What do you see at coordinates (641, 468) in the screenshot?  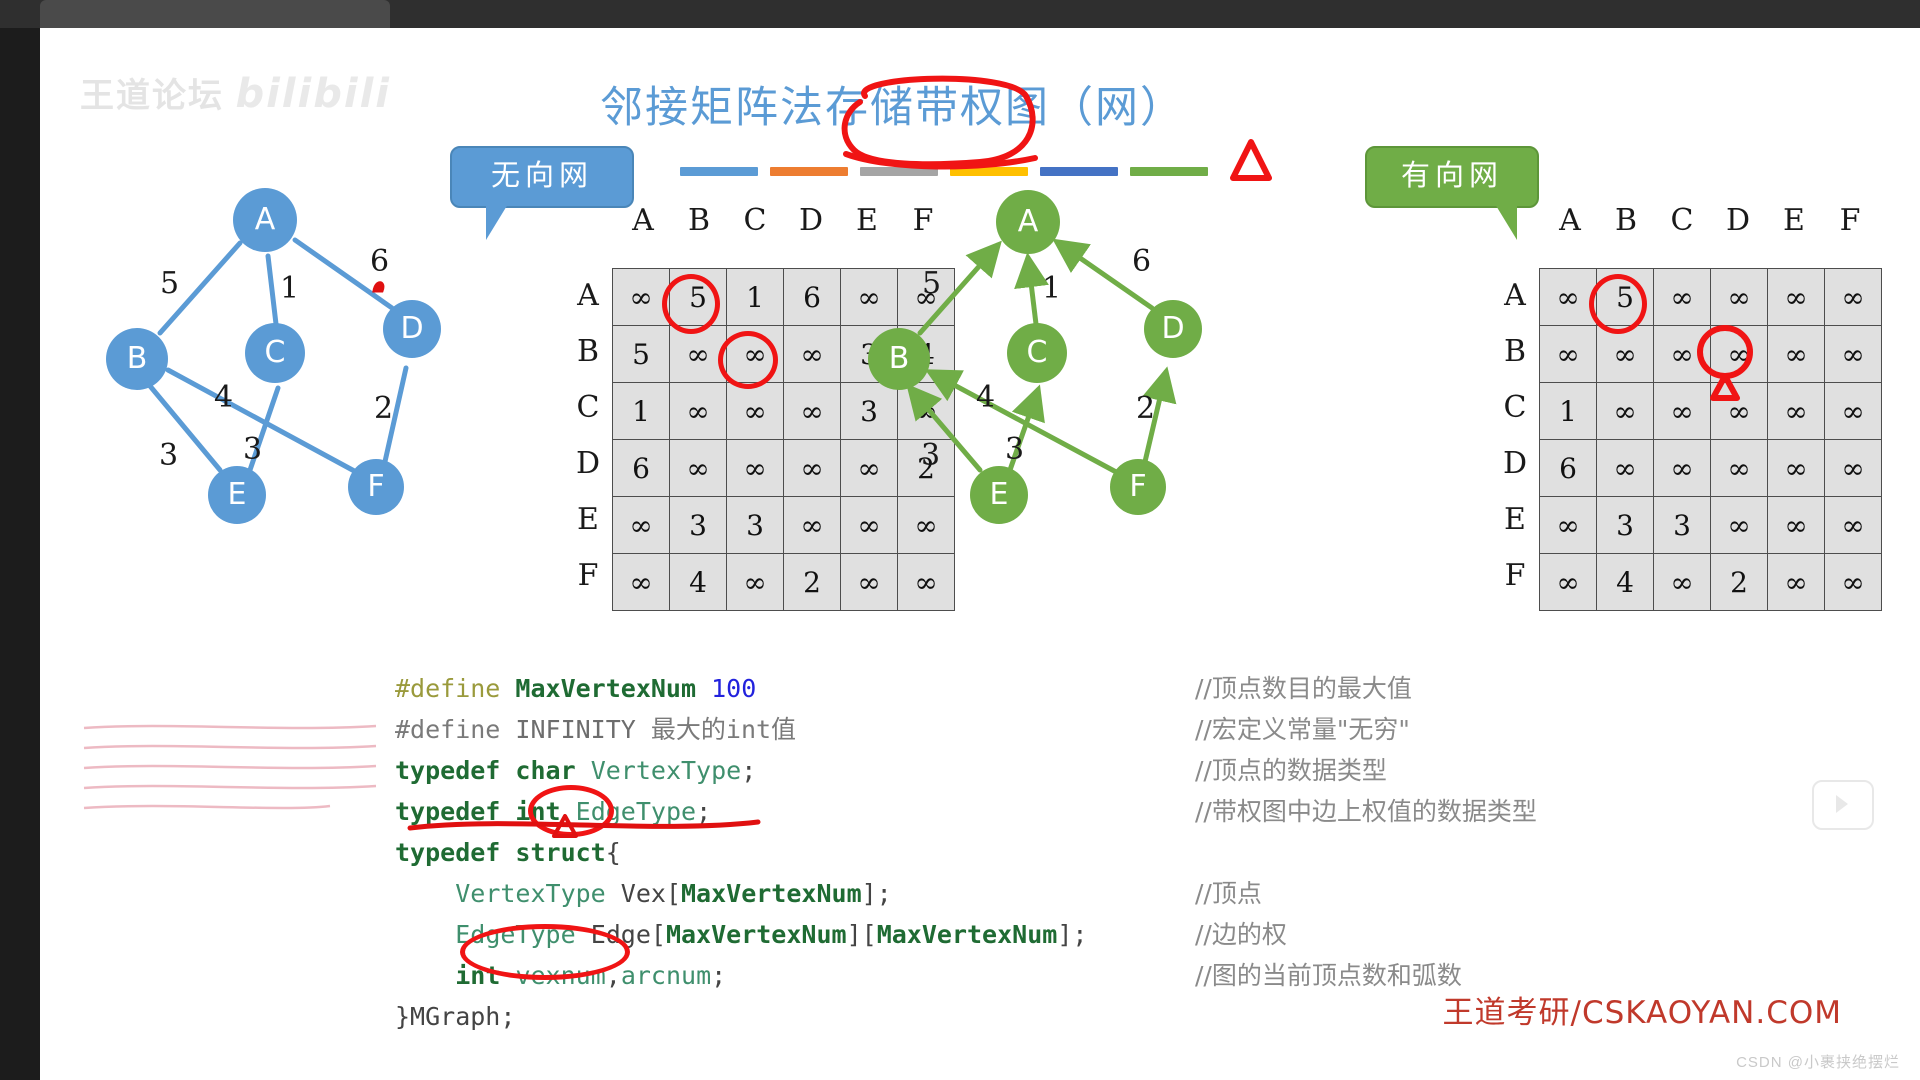 I see `matrix-cell: 6` at bounding box center [641, 468].